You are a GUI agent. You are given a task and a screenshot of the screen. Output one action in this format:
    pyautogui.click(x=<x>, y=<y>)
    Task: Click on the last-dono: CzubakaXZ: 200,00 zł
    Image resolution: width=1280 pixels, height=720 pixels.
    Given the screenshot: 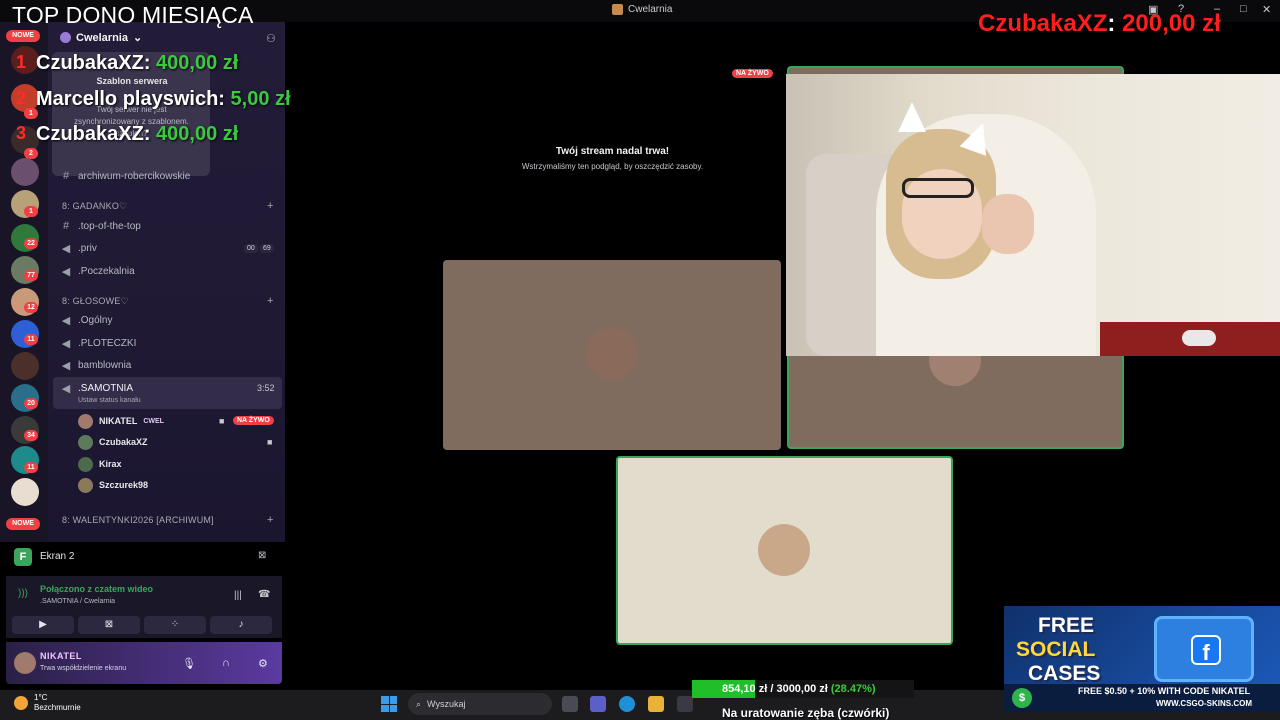 What is the action you would take?
    pyautogui.click(x=1099, y=24)
    